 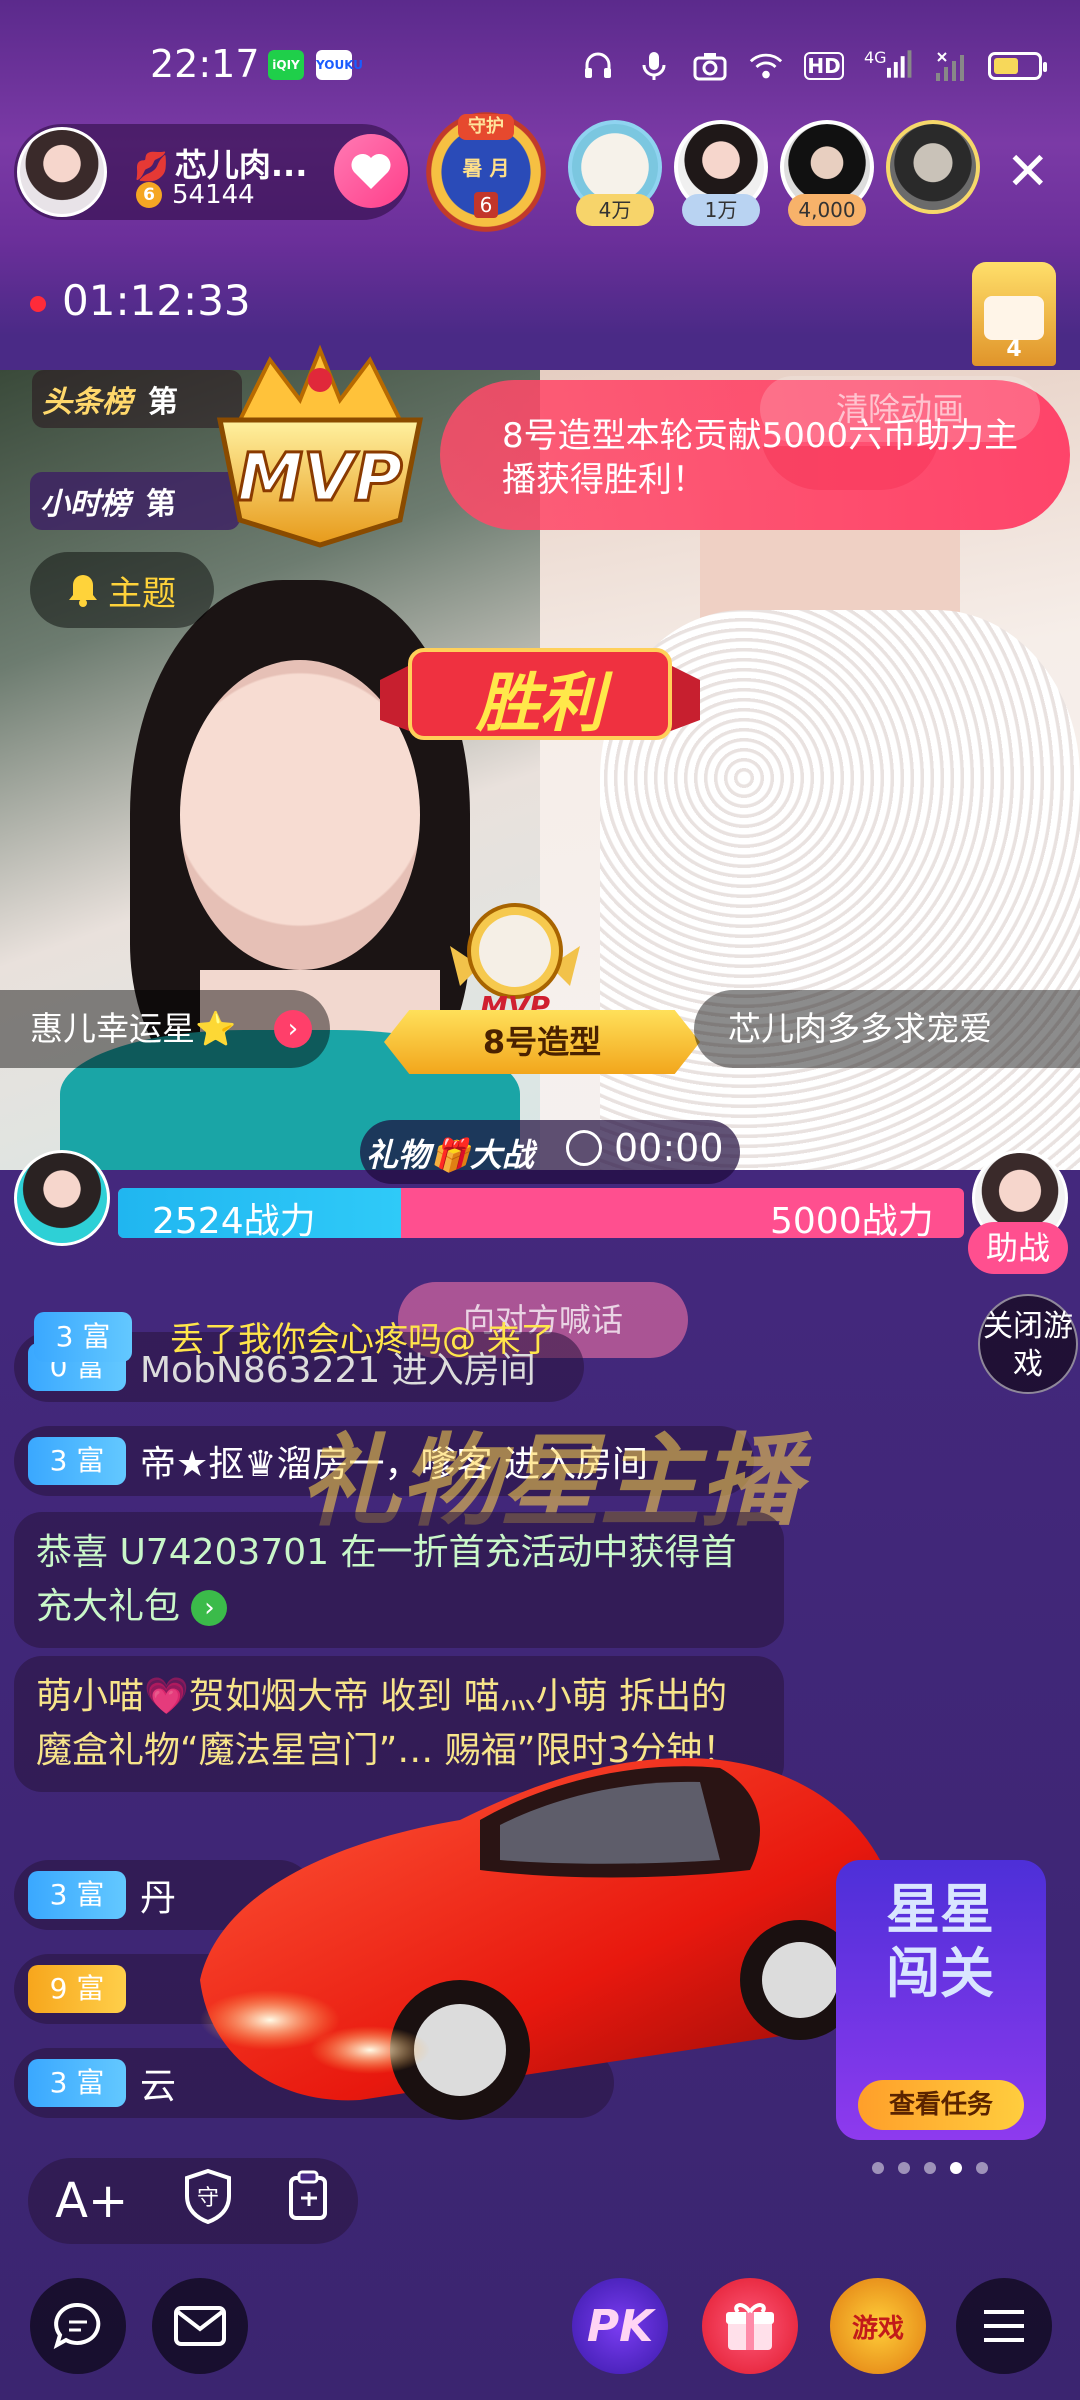 I want to click on team-right-name: 芯儿肉多多求宠爱, so click(x=860, y=1028).